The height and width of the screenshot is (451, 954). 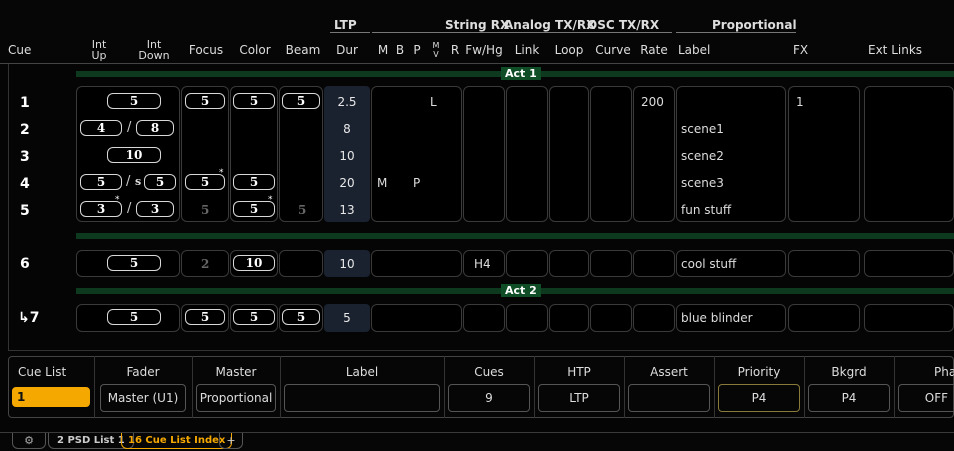 What do you see at coordinates (25, 130) in the screenshot?
I see `cue-number: 2` at bounding box center [25, 130].